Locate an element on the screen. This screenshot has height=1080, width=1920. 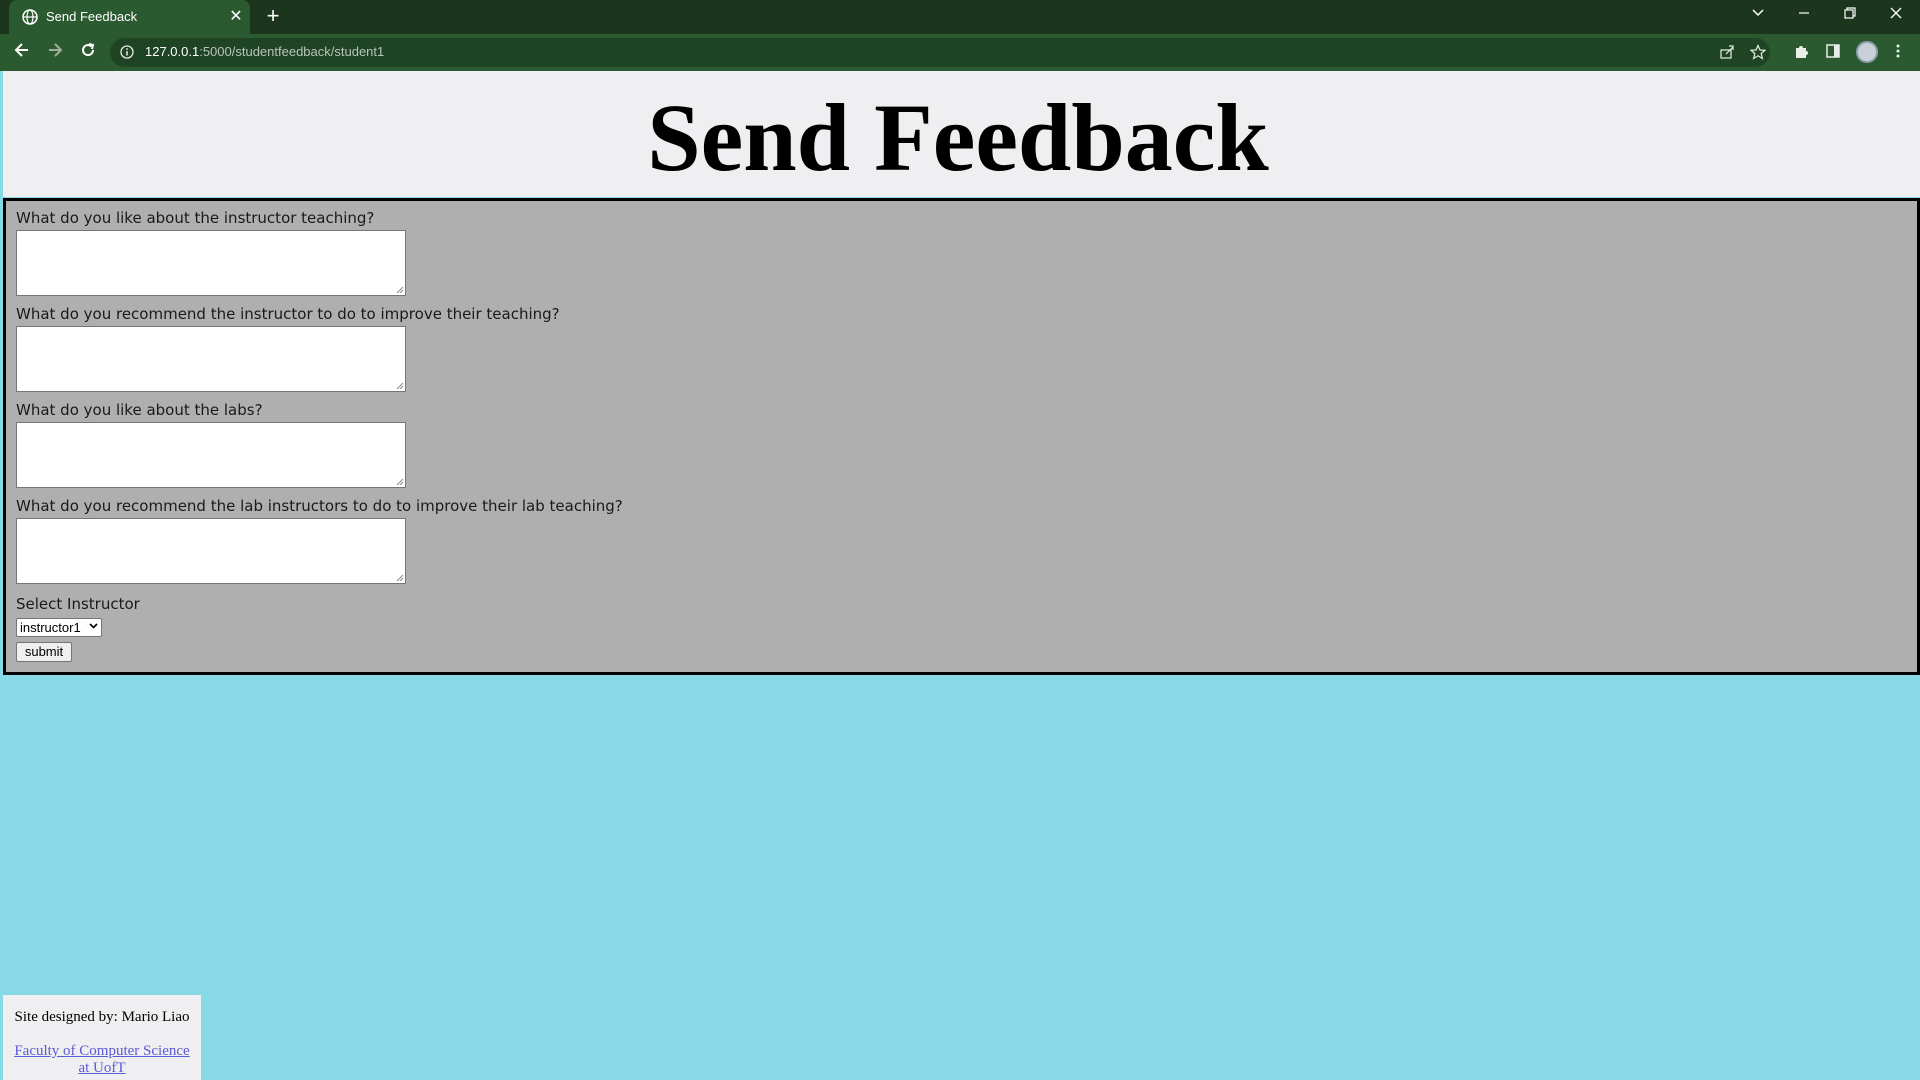
instructor-select-value: instructor1 is located at coordinates (50, 627).